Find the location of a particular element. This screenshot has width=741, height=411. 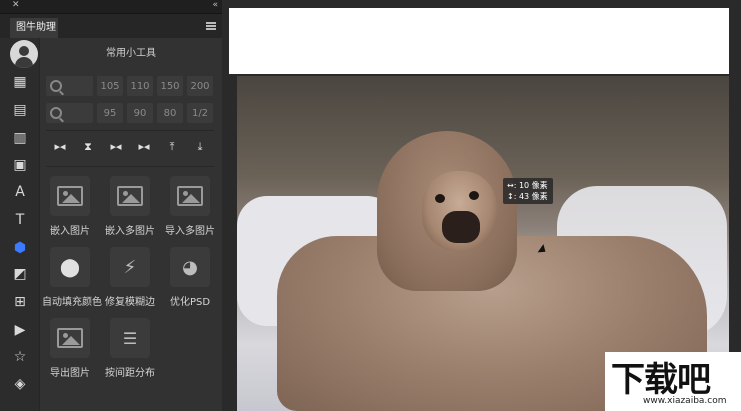

grid-icon: ▦ is located at coordinates (20, 82).